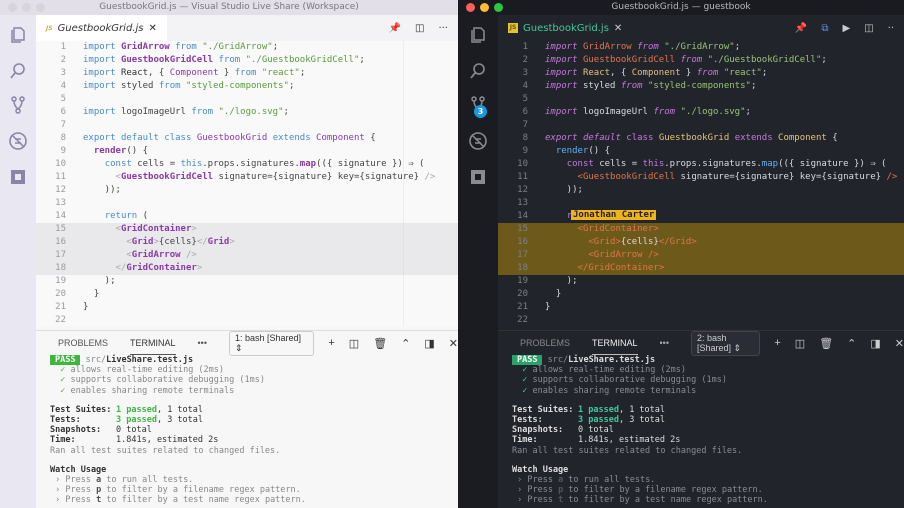  Describe the element at coordinates (60, 294) in the screenshot. I see `line-number: 20` at that location.